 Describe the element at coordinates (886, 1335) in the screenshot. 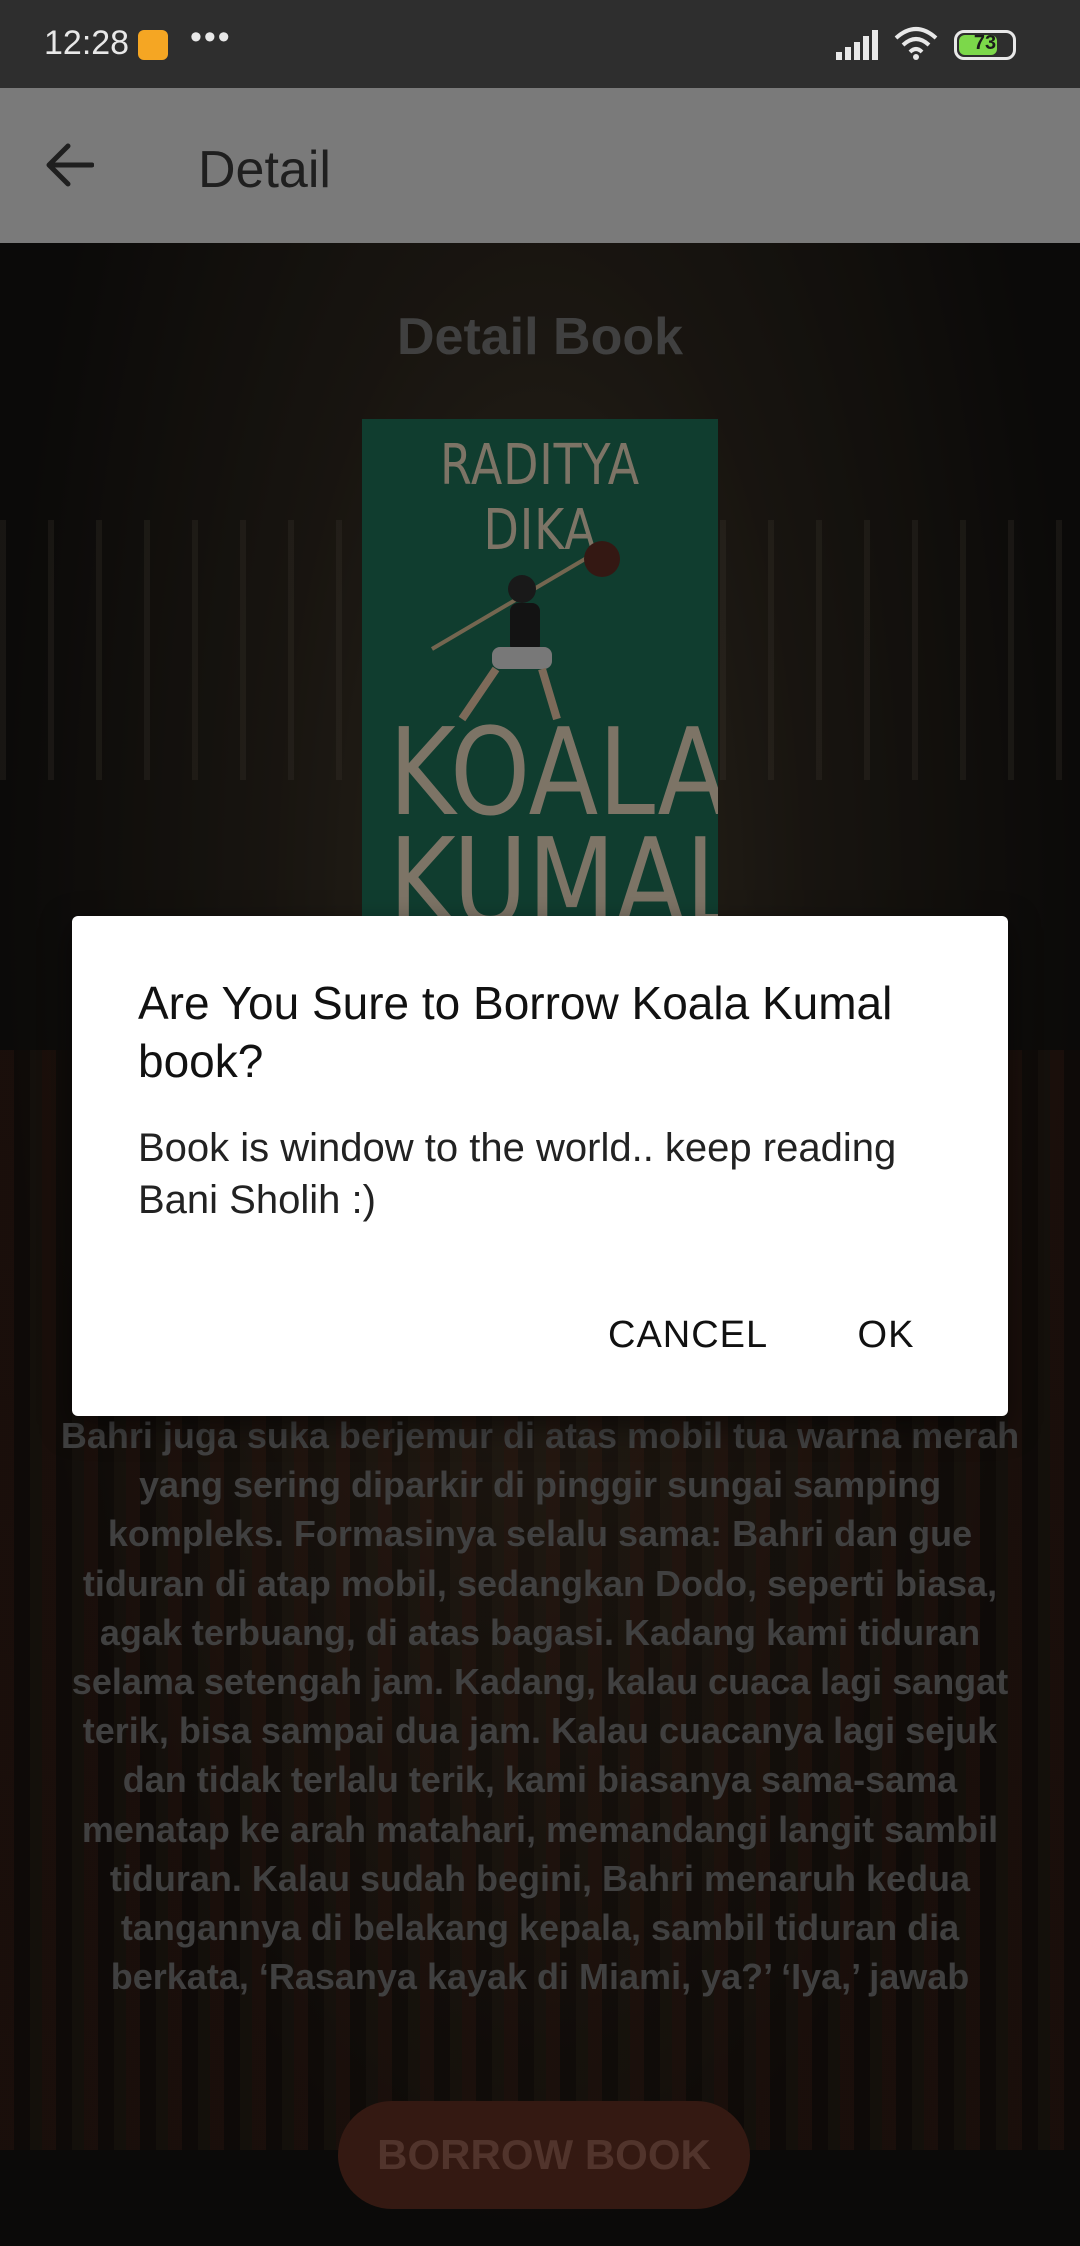

I see `ok-button: OK` at that location.